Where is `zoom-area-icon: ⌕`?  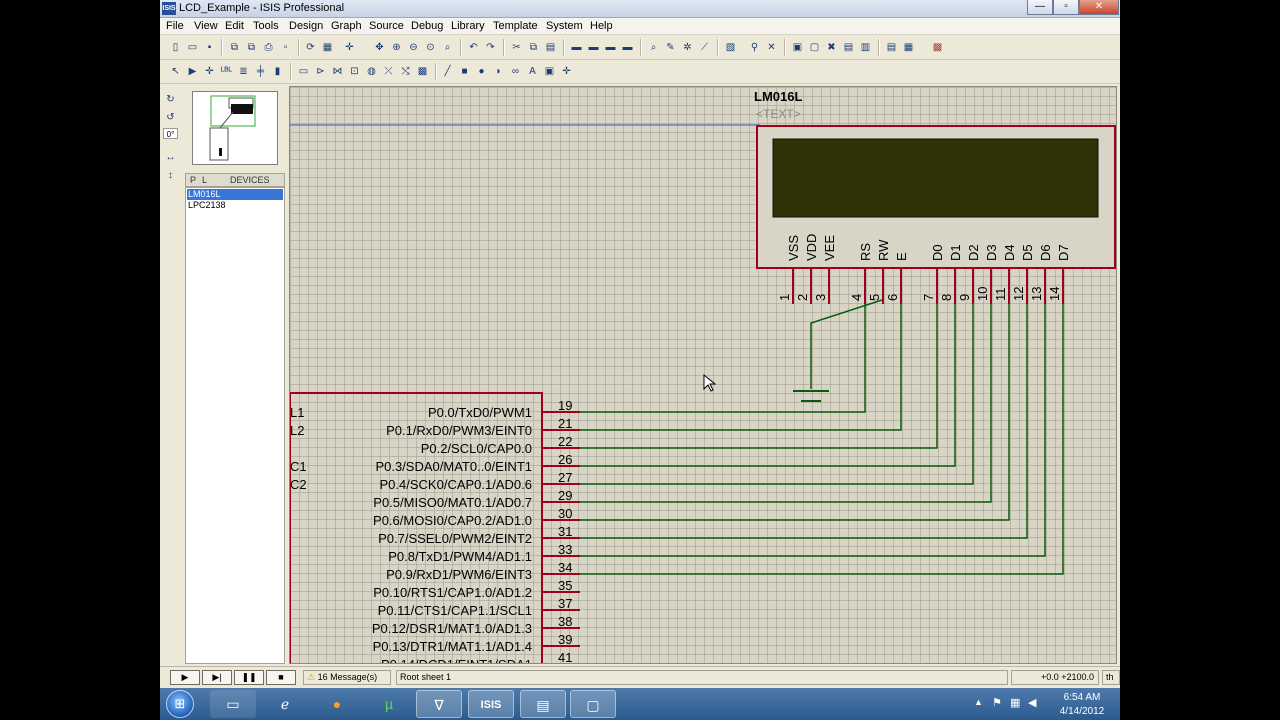
zoom-area-icon: ⌕ is located at coordinates (447, 47).